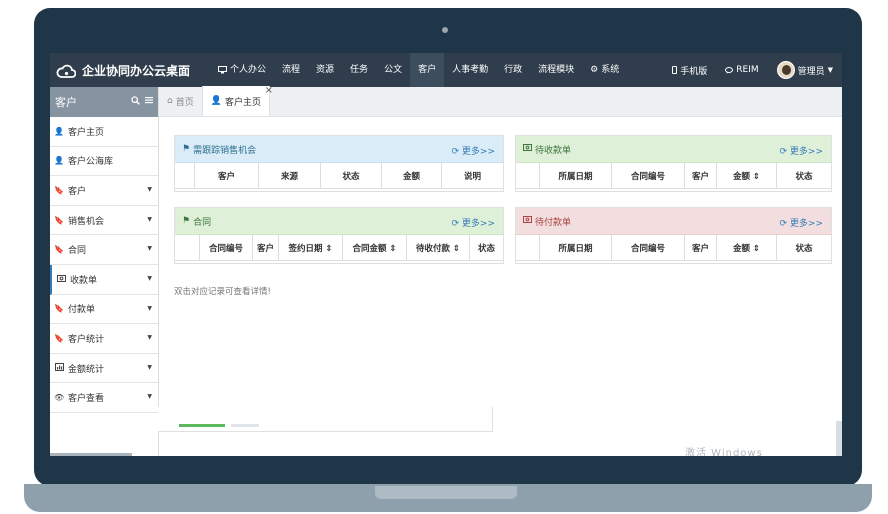 This screenshot has width=888, height=514. I want to click on table-header: 合同编号 客户 签约日期 ⇕ 合同金额 ⇕ 待收付款 ⇕ 状态, so click(339, 248).